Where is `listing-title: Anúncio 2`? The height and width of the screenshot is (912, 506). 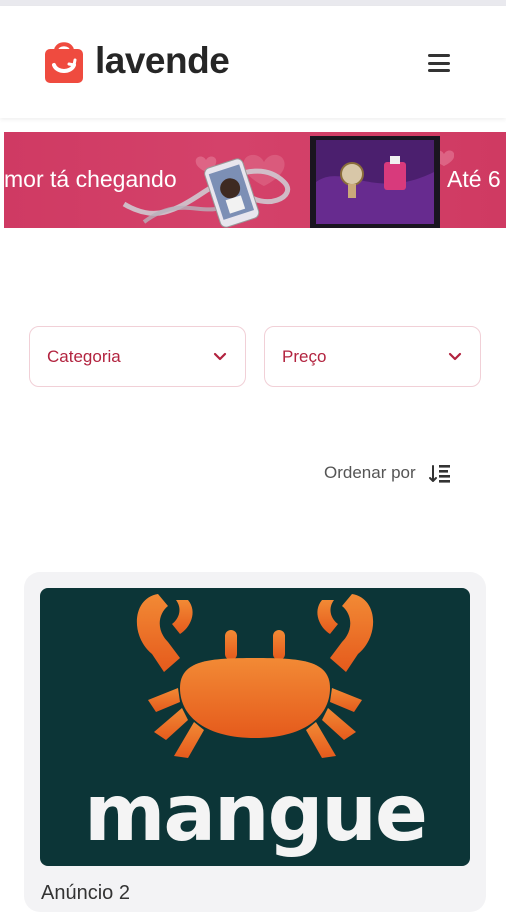
listing-title: Anúncio 2 is located at coordinates (85, 893).